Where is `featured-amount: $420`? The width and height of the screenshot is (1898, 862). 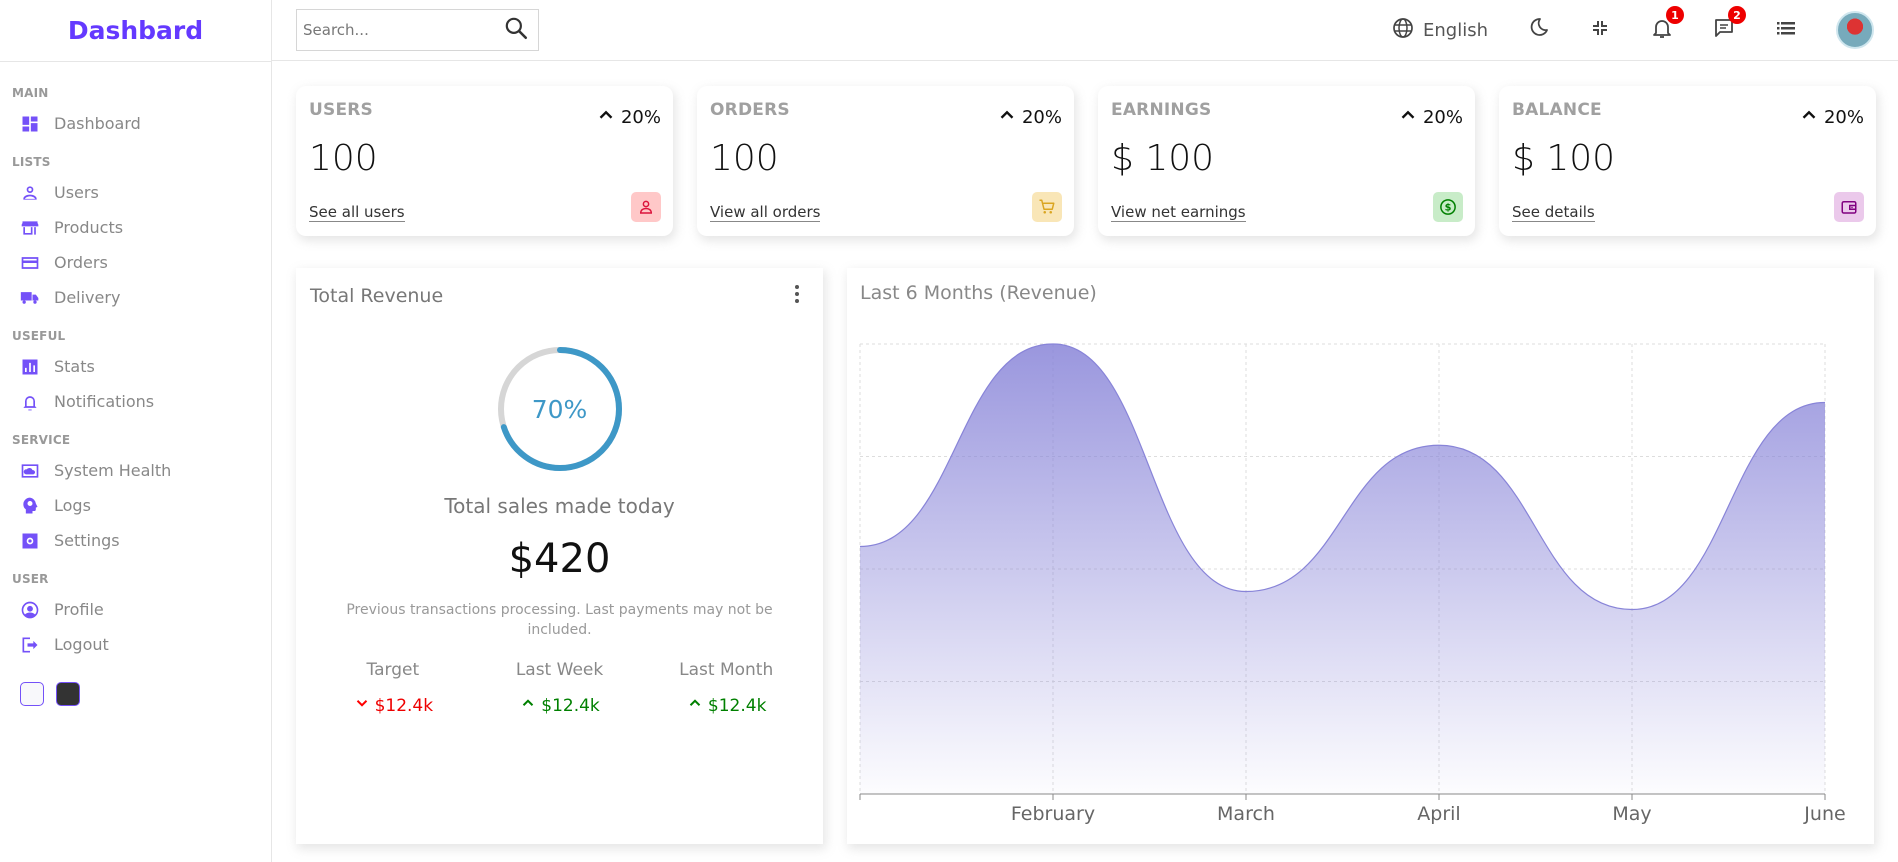 featured-amount: $420 is located at coordinates (559, 559).